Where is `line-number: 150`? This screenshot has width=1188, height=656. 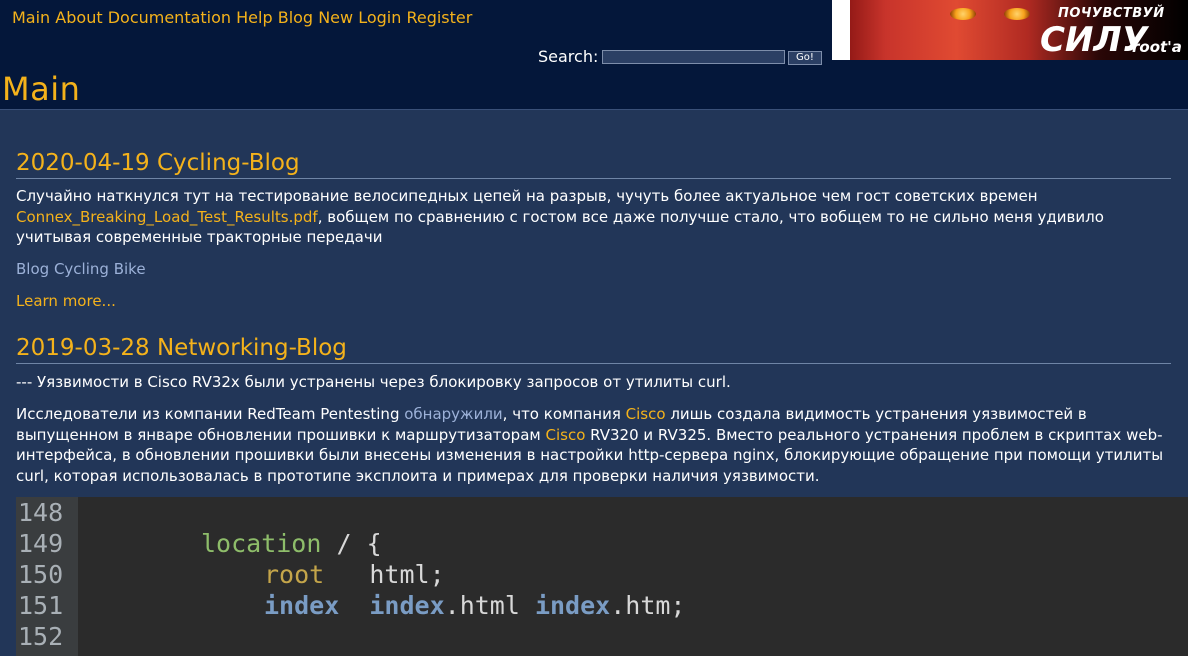 line-number: 150 is located at coordinates (41, 574).